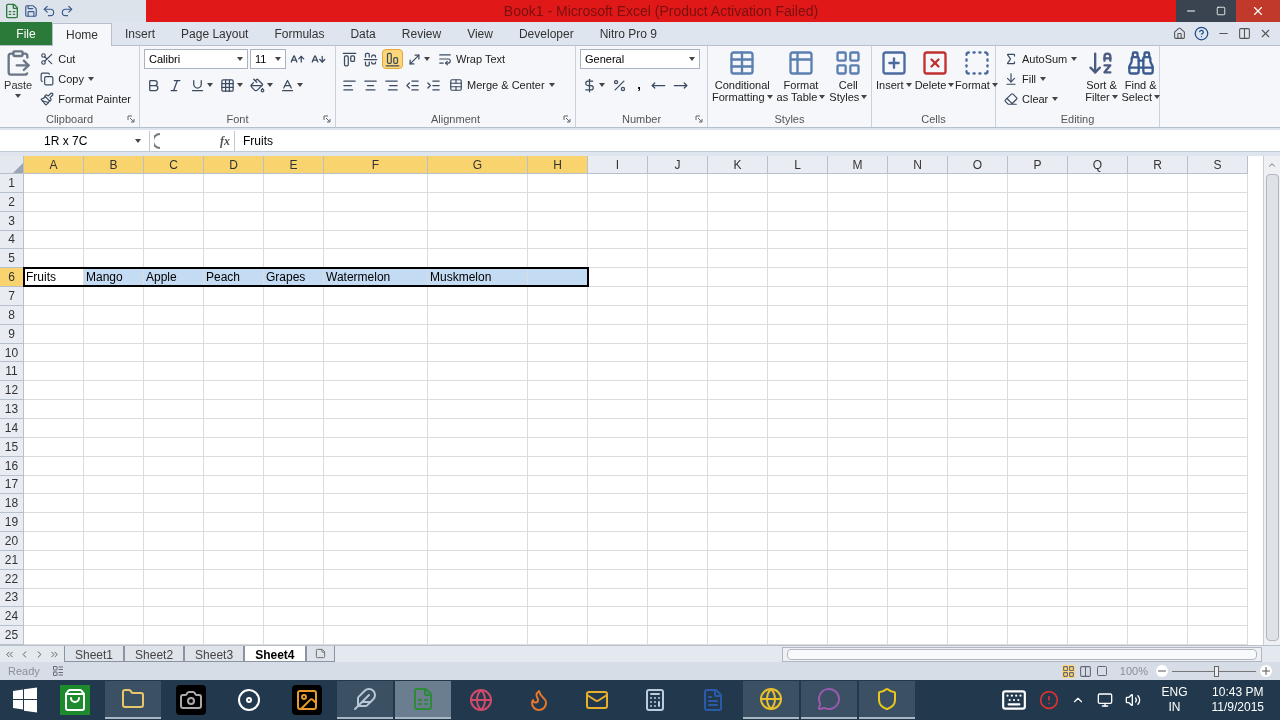 This screenshot has width=1280, height=720. I want to click on row-header: 1, so click(12, 183).